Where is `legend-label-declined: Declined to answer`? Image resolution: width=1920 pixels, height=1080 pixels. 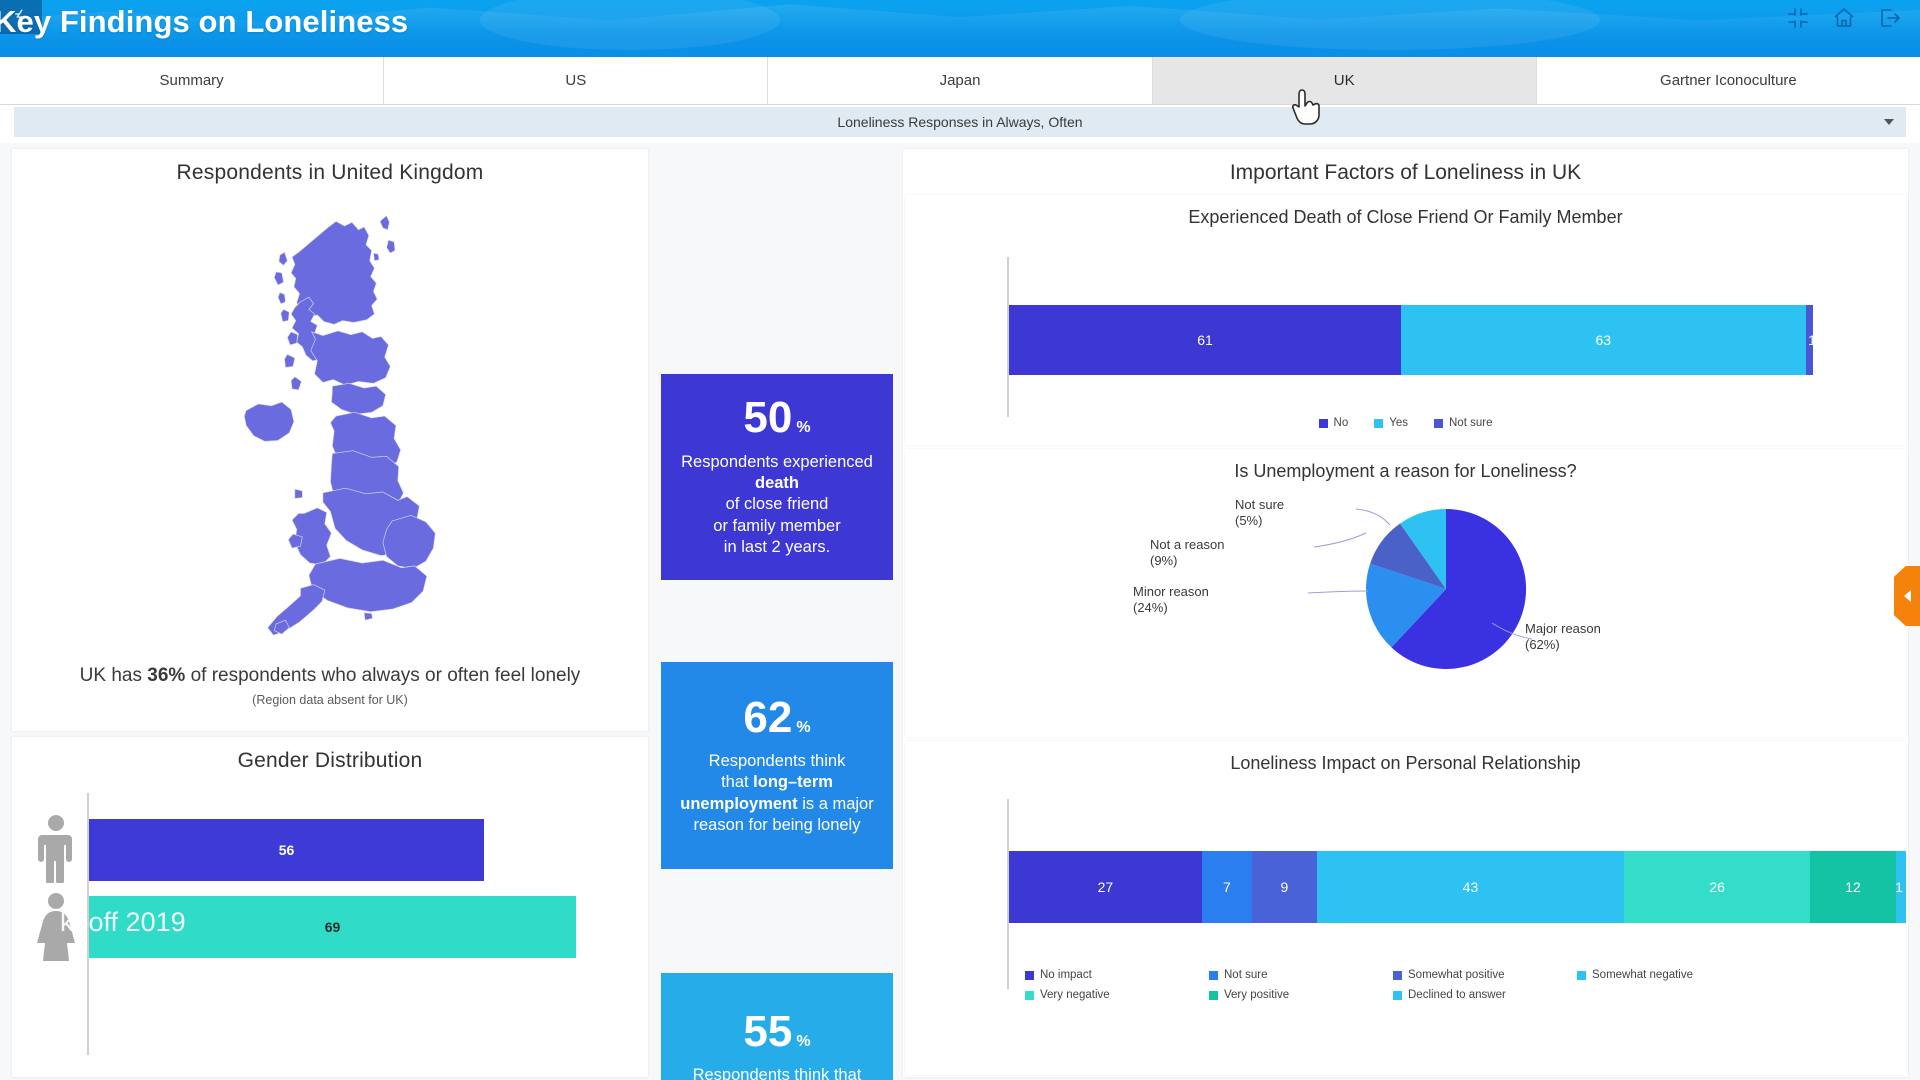
legend-label-declined: Declined to answer is located at coordinates (1457, 995).